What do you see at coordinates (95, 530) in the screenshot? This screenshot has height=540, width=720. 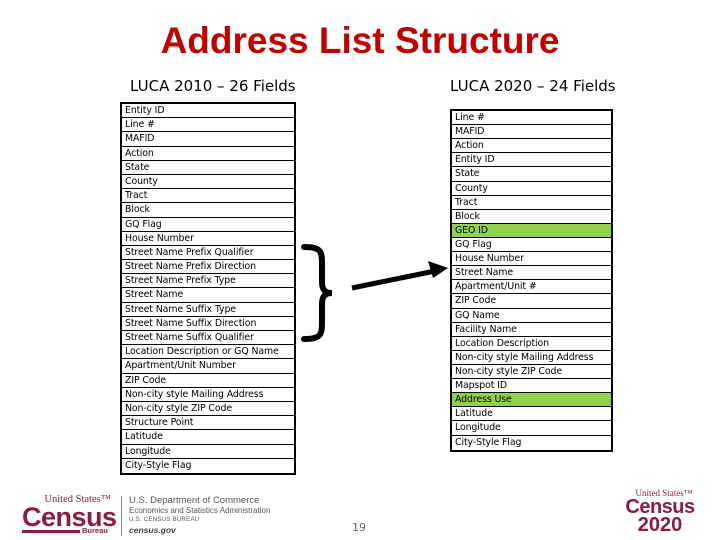 I see `logo-bureau-text: Bureau` at bounding box center [95, 530].